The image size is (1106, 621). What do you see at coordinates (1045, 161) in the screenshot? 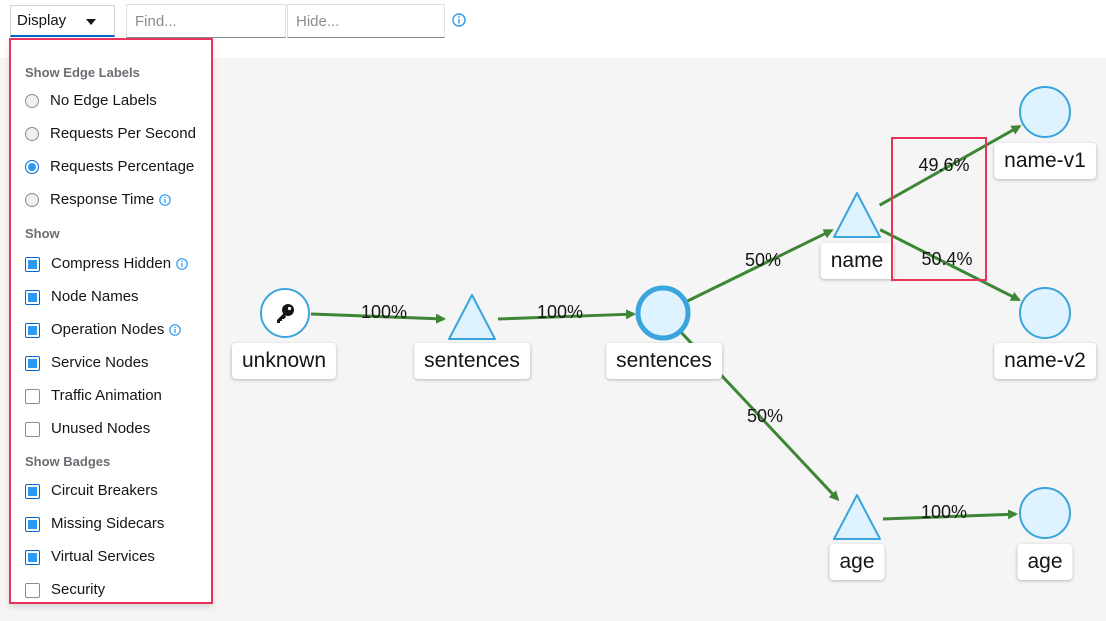
I see `node-label-name-v1: name-v1` at bounding box center [1045, 161].